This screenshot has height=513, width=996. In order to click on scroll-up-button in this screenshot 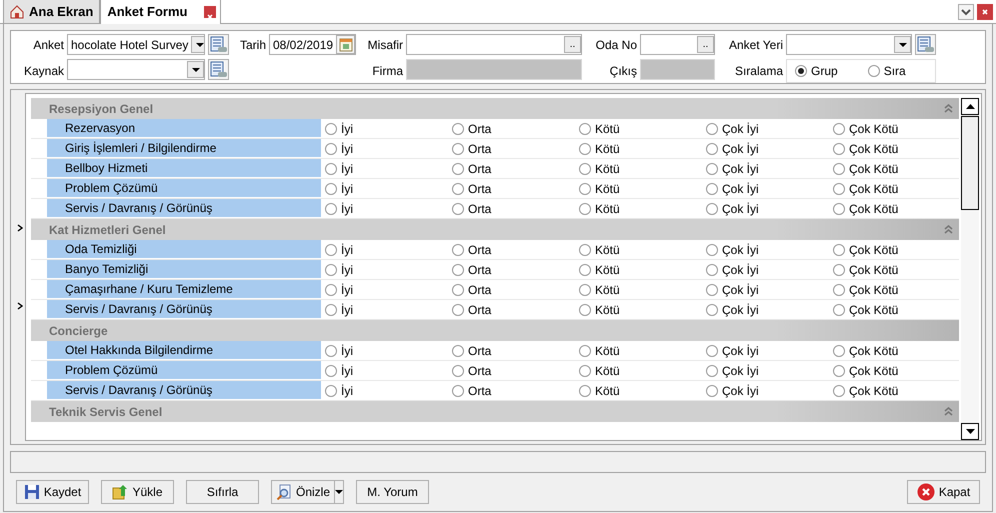, I will do `click(970, 106)`.